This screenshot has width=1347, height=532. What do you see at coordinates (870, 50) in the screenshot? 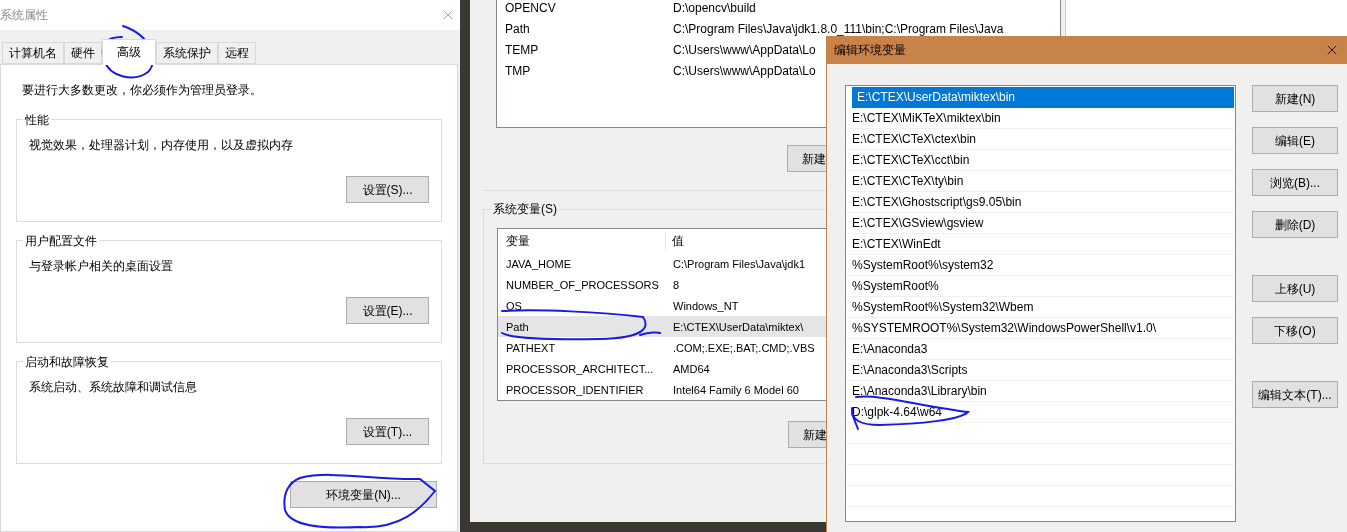
I see `window-title: 编辑环境变量` at bounding box center [870, 50].